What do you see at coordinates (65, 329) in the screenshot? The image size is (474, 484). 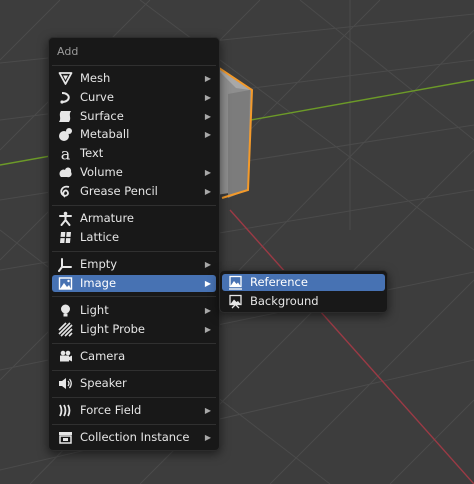 I see `light-probe-icon` at bounding box center [65, 329].